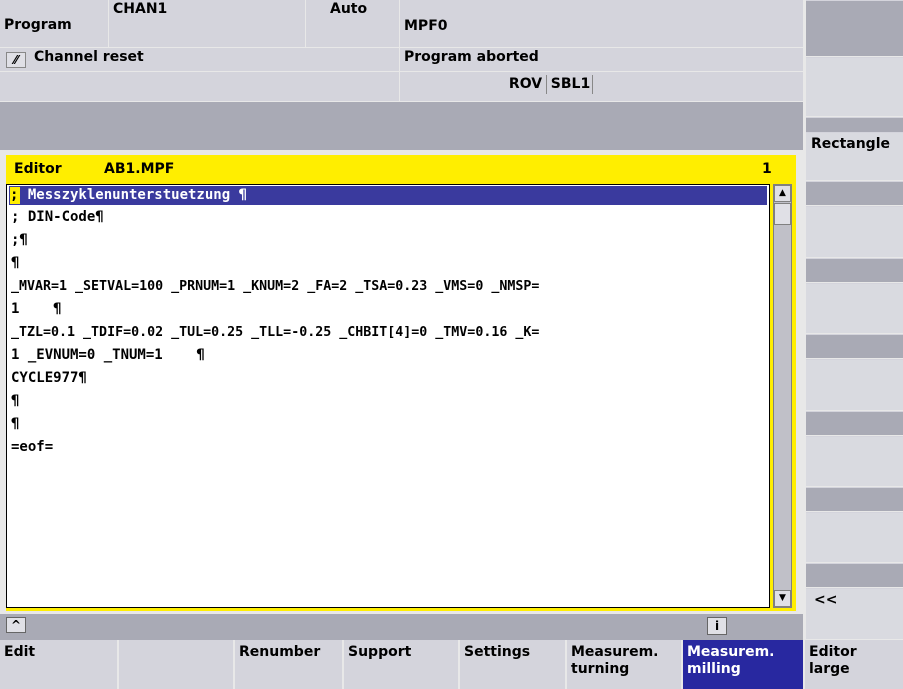 Image resolution: width=903 pixels, height=689 pixels. What do you see at coordinates (352, 23) in the screenshot?
I see `mode-label: Auto` at bounding box center [352, 23].